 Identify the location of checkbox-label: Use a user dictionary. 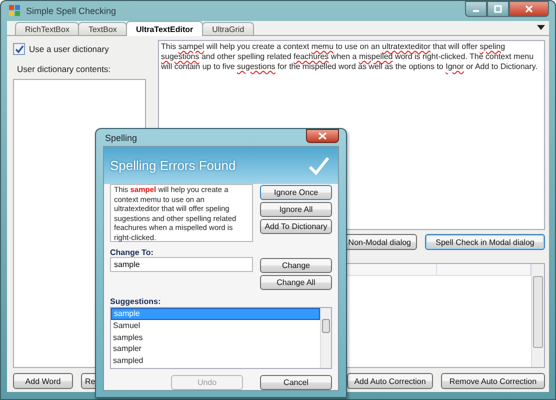
(69, 49).